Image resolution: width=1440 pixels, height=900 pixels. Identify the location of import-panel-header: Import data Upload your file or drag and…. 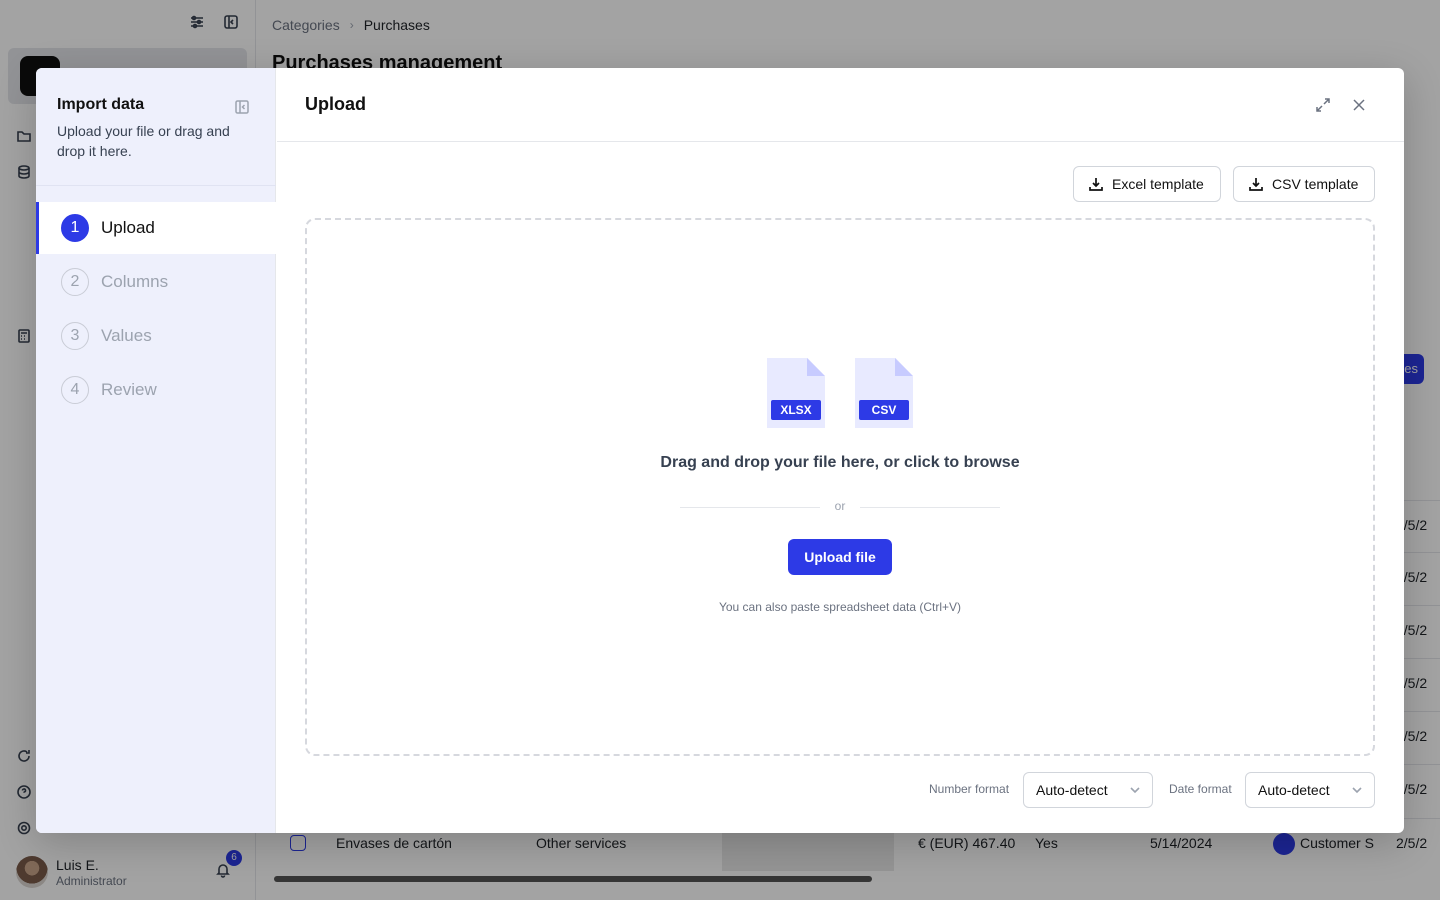
(156, 127).